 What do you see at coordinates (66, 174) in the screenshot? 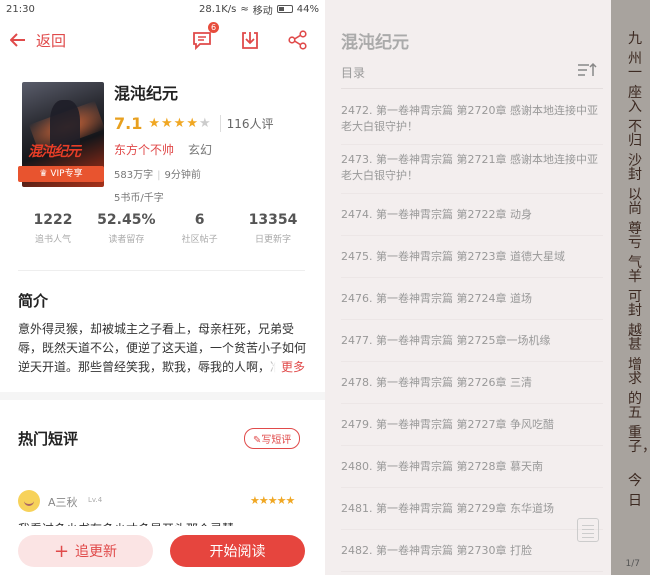
I see `vip-label: VIP专享` at bounding box center [66, 174].